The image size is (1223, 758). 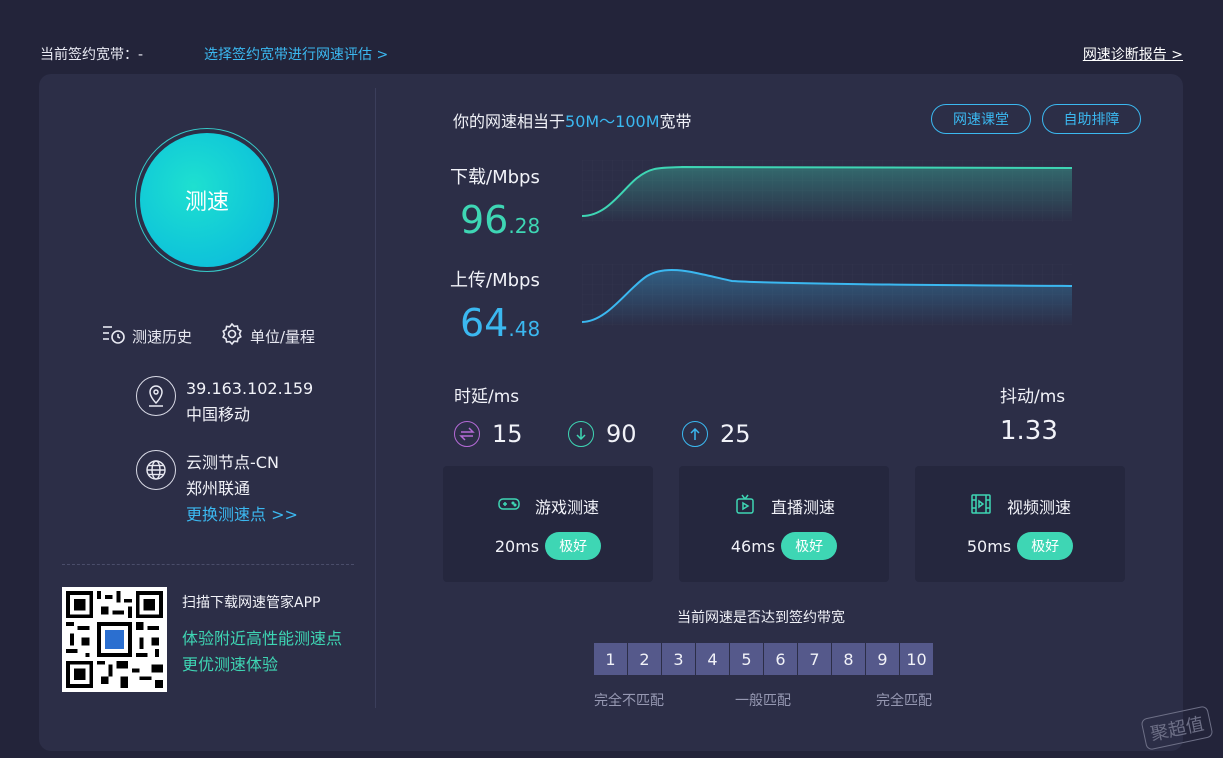 What do you see at coordinates (1091, 119) in the screenshot?
I see `self-troubleshoot-button: 自助排障` at bounding box center [1091, 119].